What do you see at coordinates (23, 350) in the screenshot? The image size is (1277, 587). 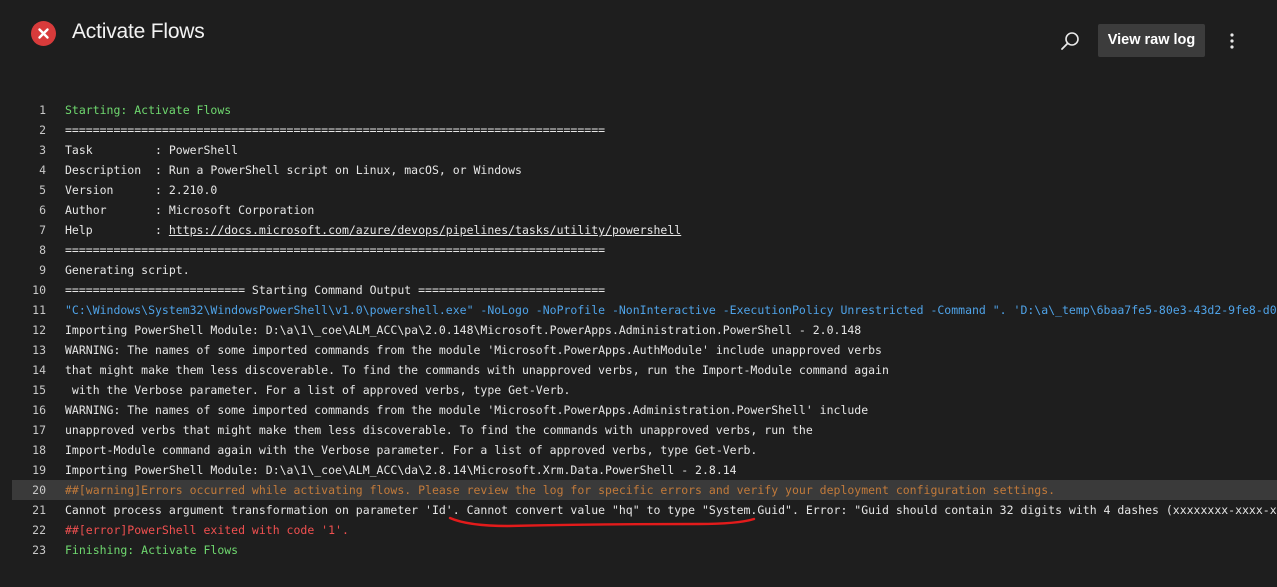 I see `line-number: 13` at bounding box center [23, 350].